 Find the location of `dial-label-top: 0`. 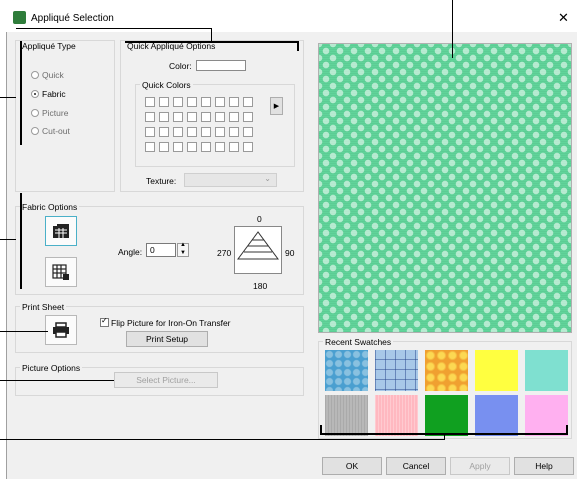

dial-label-top: 0 is located at coordinates (259, 219).